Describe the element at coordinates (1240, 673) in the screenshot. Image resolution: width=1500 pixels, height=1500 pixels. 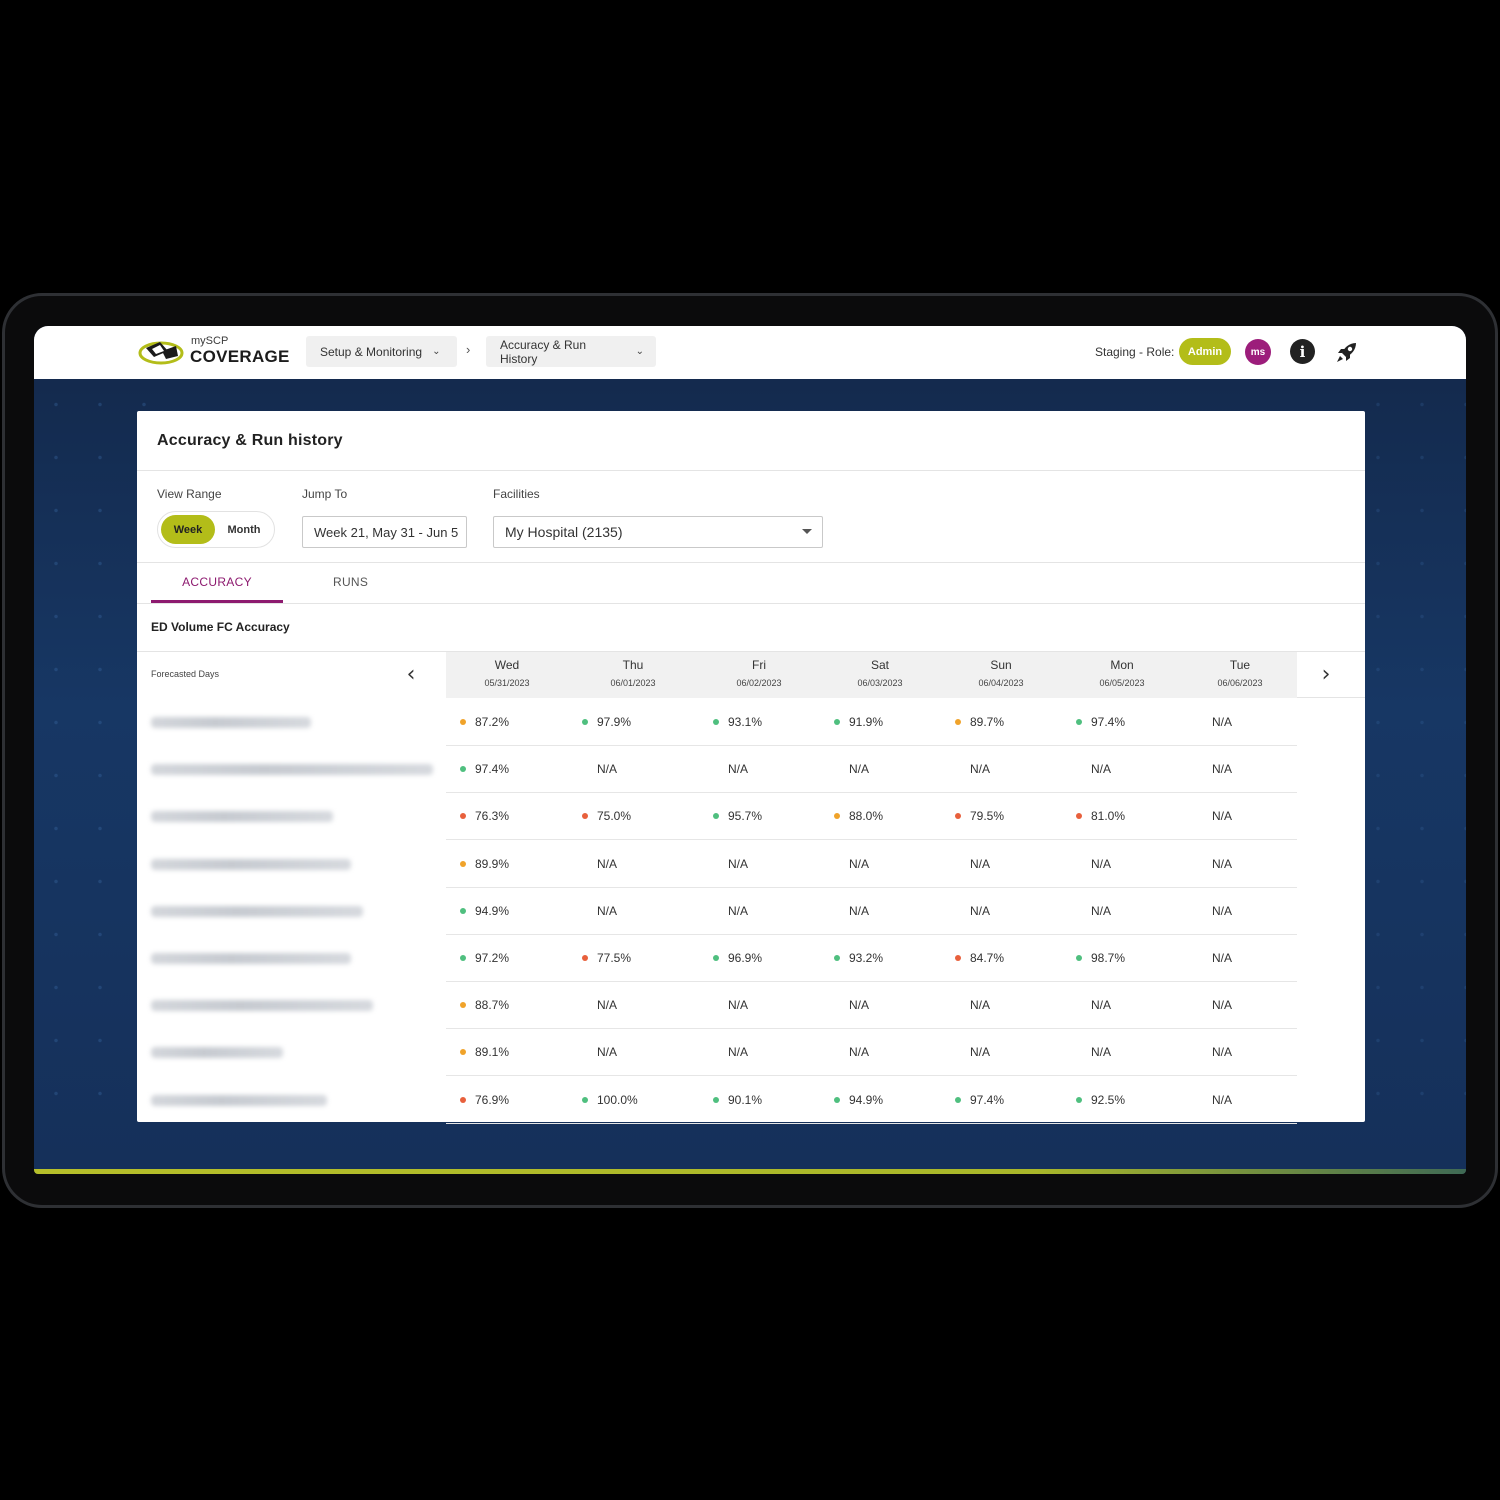
I see `day-header-tue: Tue 06/06/2023` at that location.